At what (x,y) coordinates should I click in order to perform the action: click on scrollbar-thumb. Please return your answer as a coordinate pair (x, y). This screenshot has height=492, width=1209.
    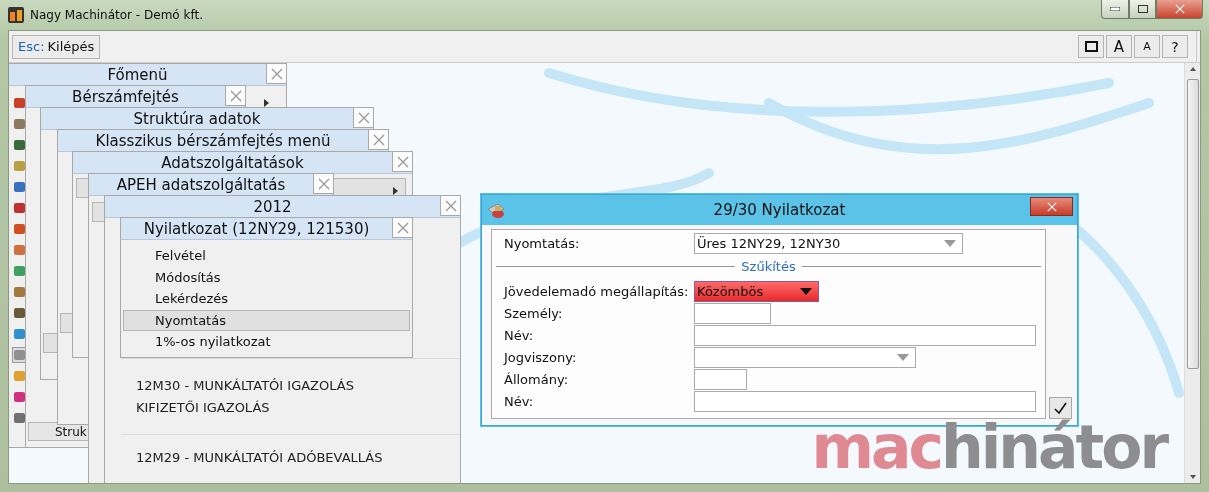
    Looking at the image, I should click on (1192, 224).